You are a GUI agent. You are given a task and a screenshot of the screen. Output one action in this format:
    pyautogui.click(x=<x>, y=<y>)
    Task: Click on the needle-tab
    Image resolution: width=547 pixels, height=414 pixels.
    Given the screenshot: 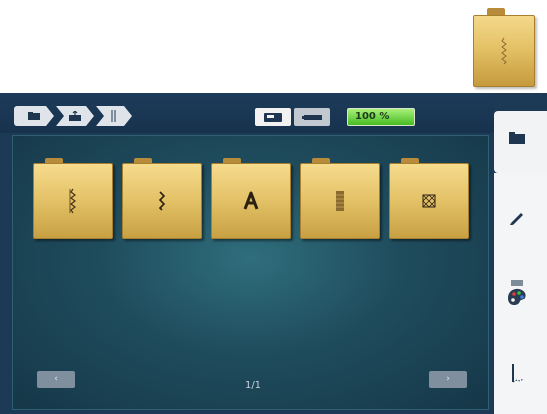 What is the action you would take?
    pyautogui.click(x=518, y=376)
    